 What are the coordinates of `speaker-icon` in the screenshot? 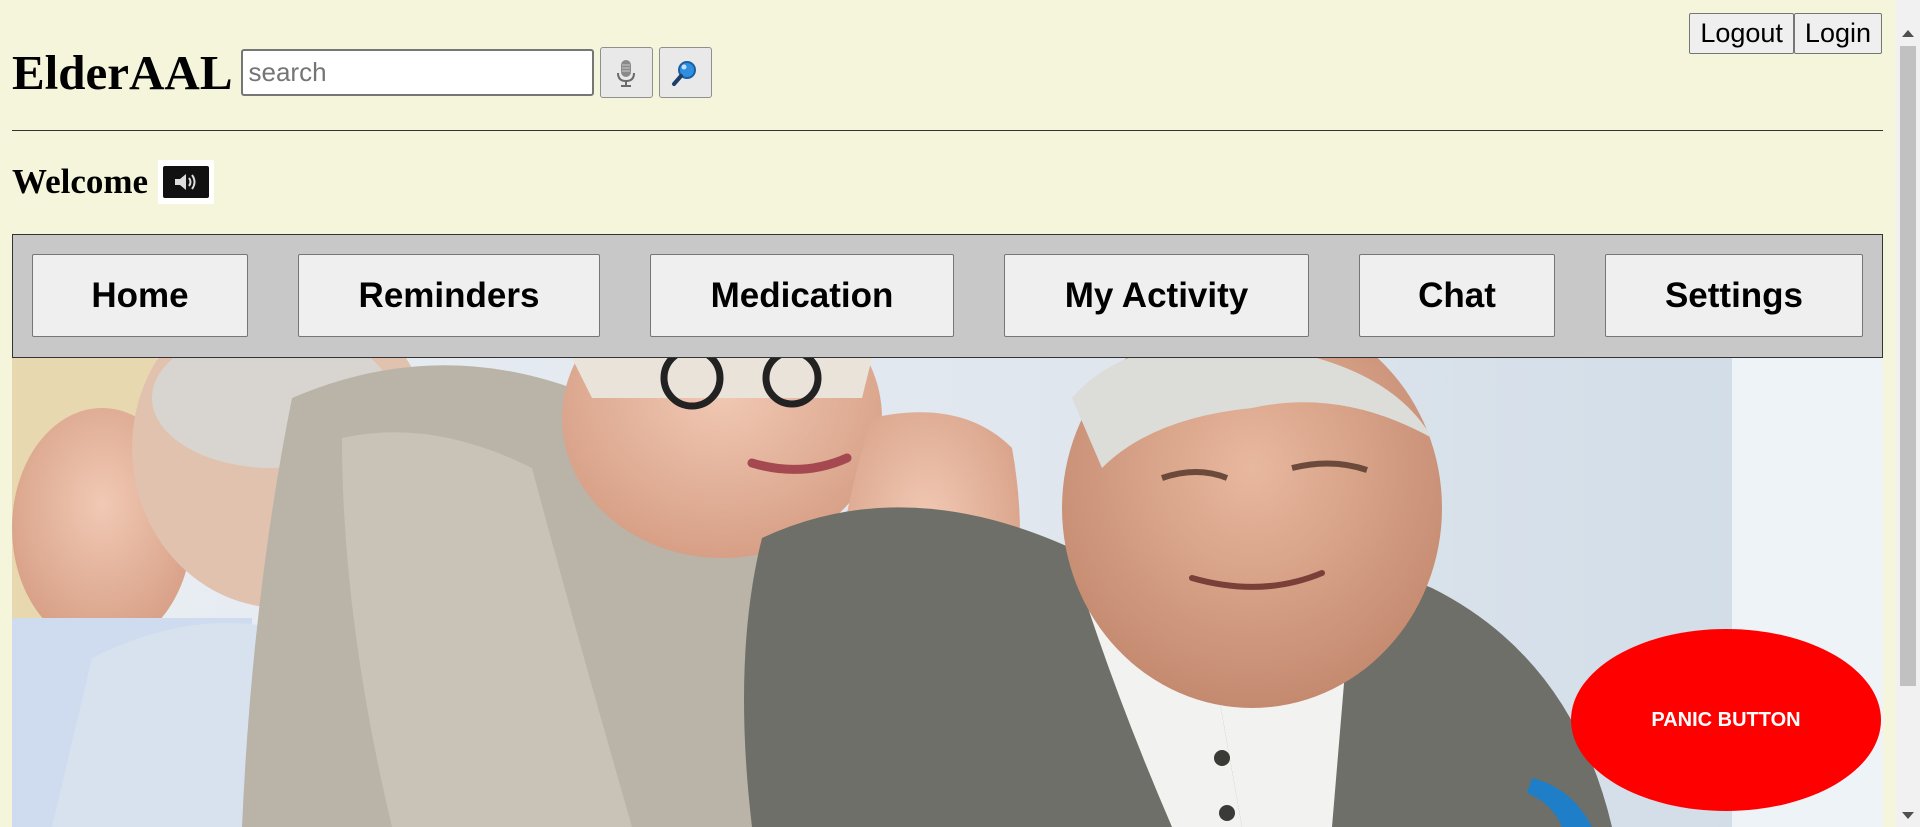 It's located at (185, 182).